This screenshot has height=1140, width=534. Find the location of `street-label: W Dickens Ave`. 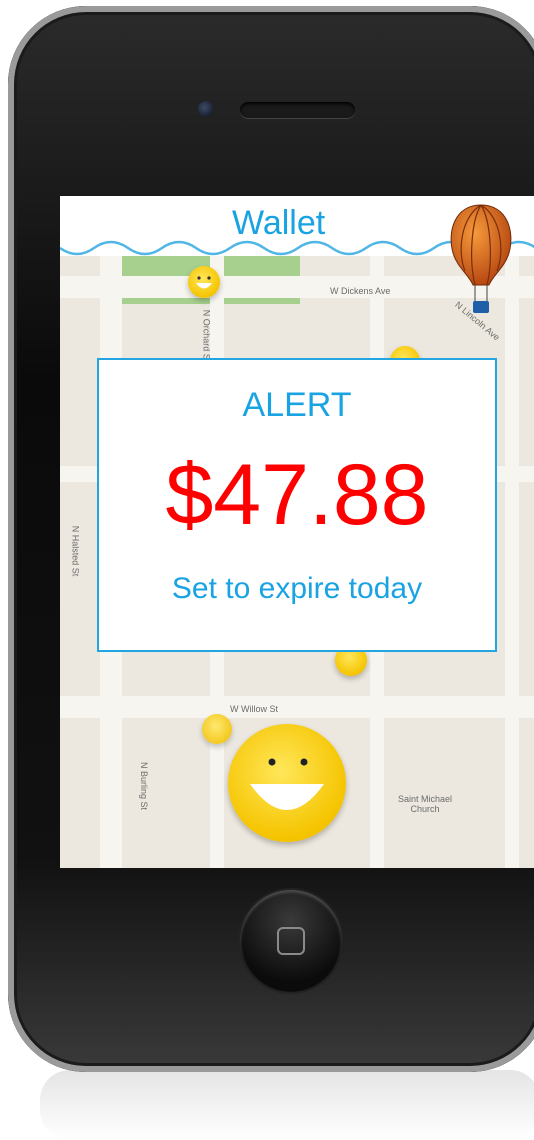

street-label: W Dickens Ave is located at coordinates (360, 291).